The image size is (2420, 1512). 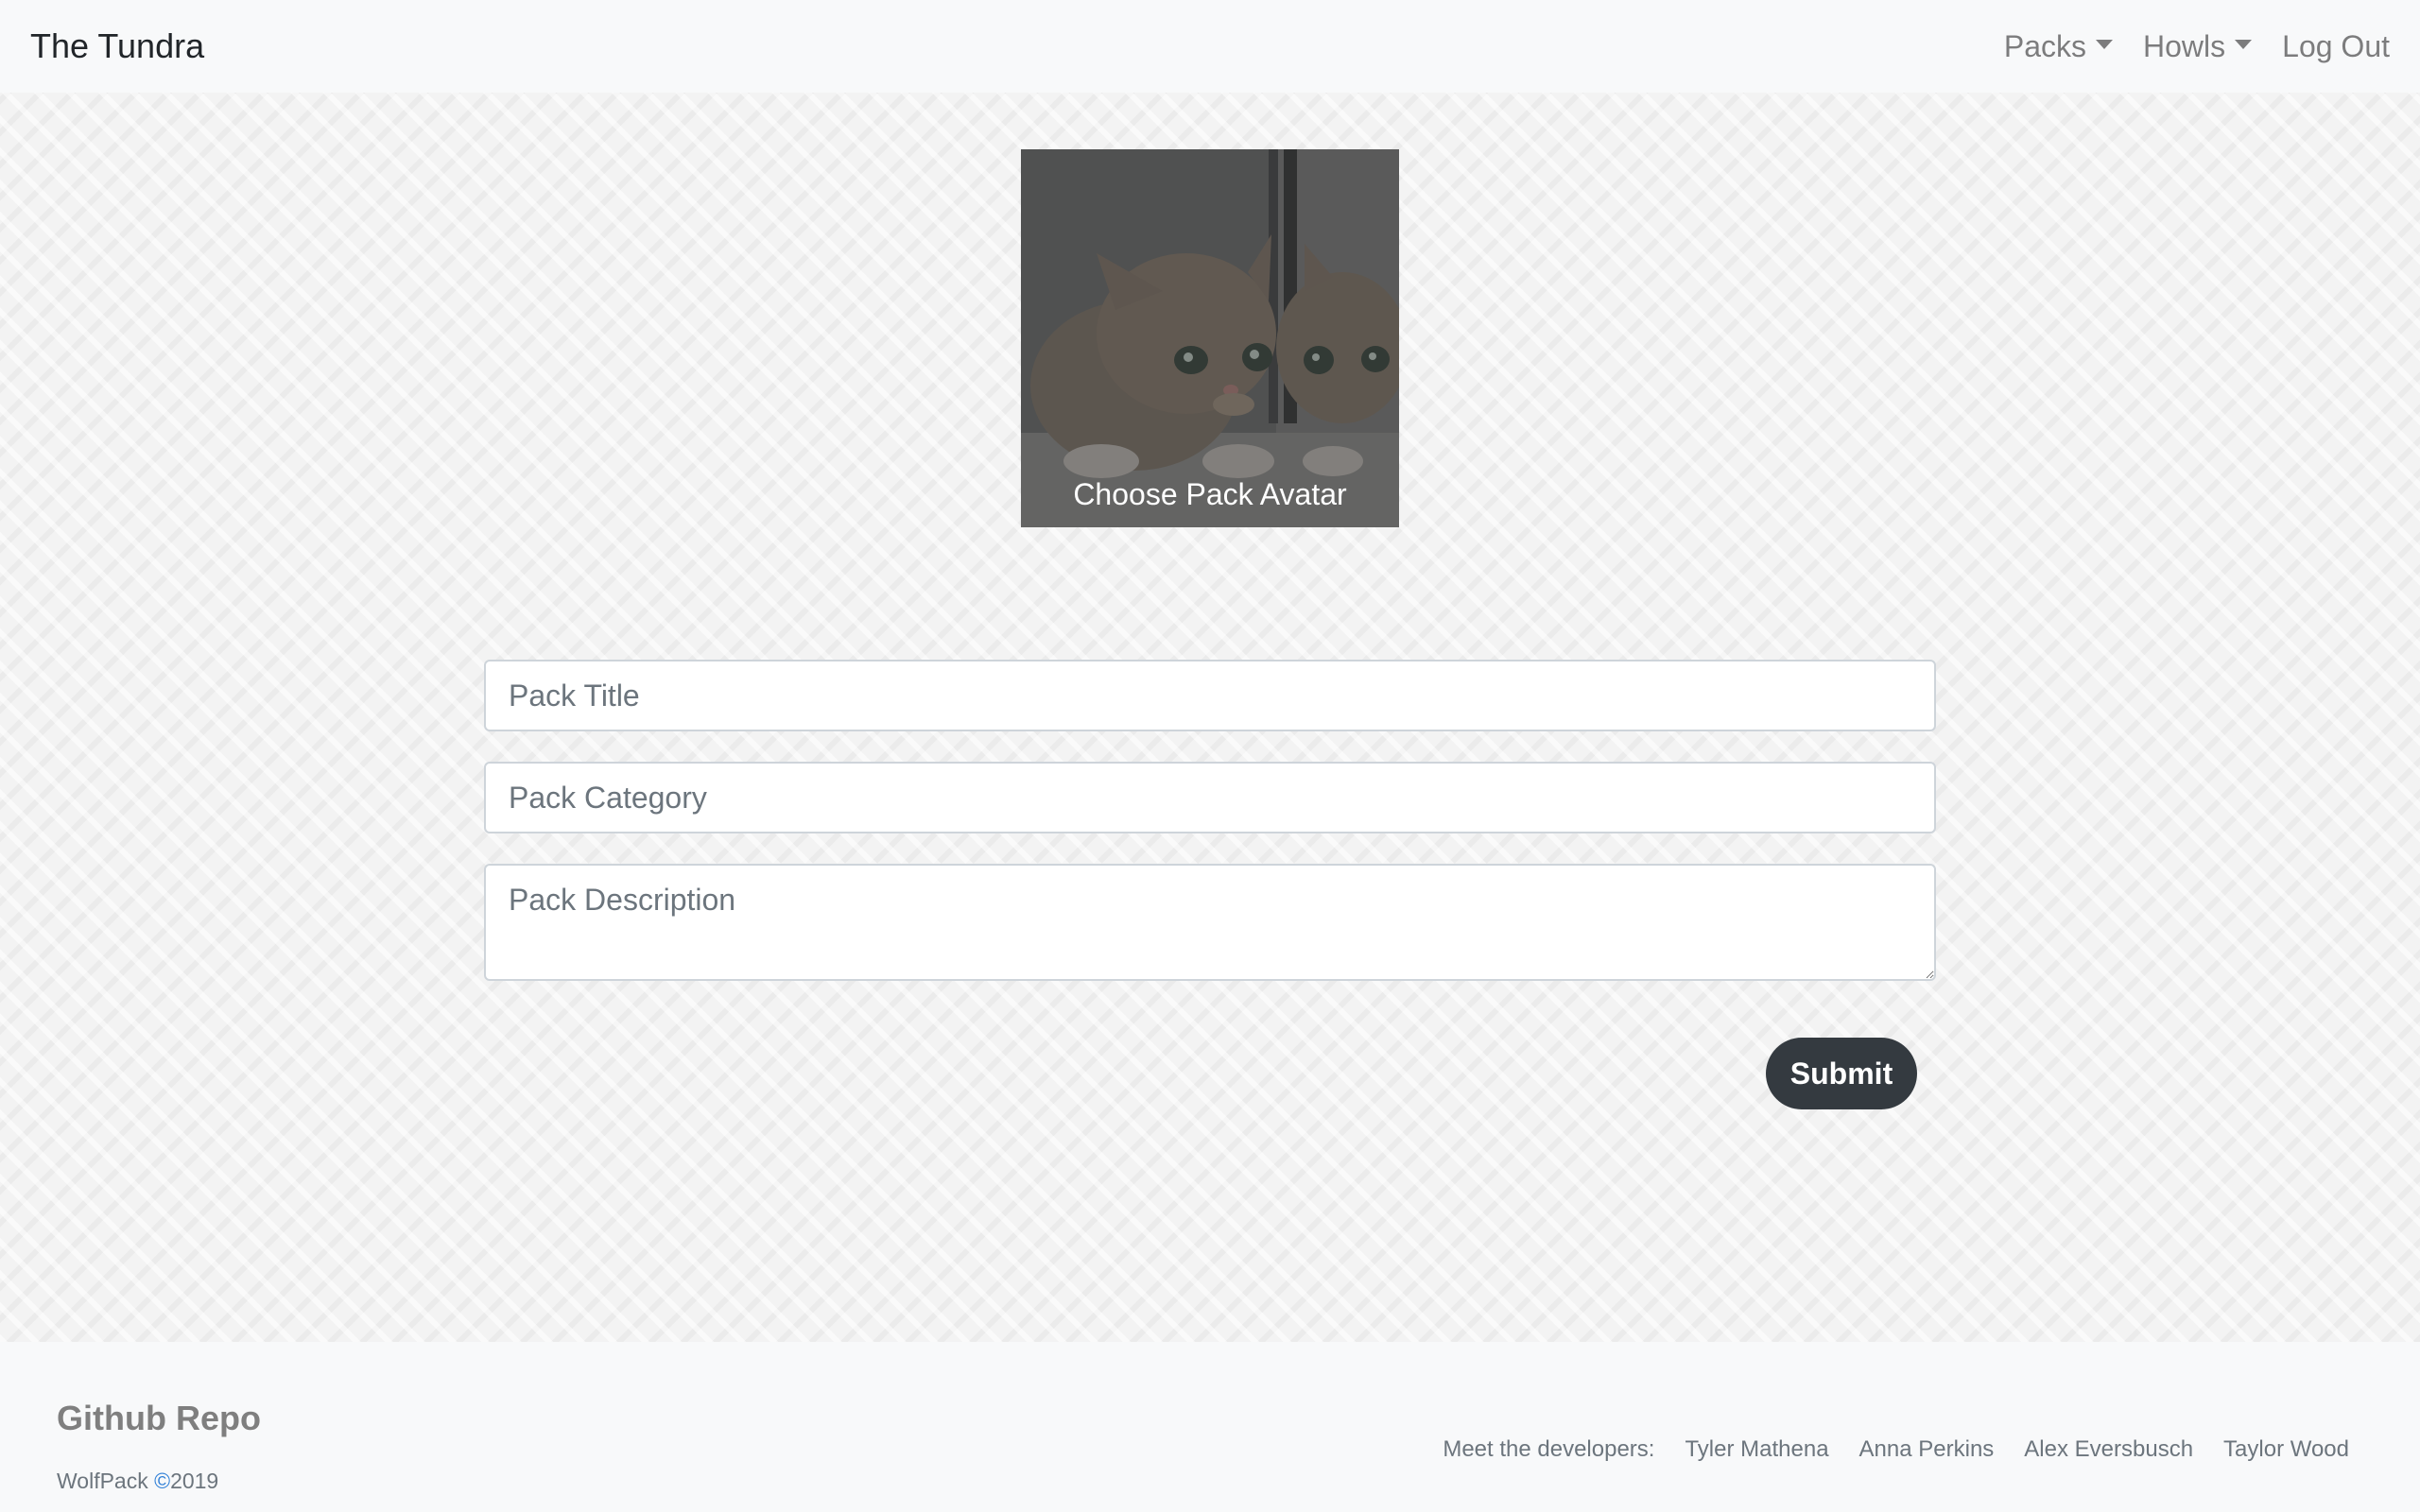 What do you see at coordinates (194, 1481) in the screenshot?
I see `copyright-year: 2019` at bounding box center [194, 1481].